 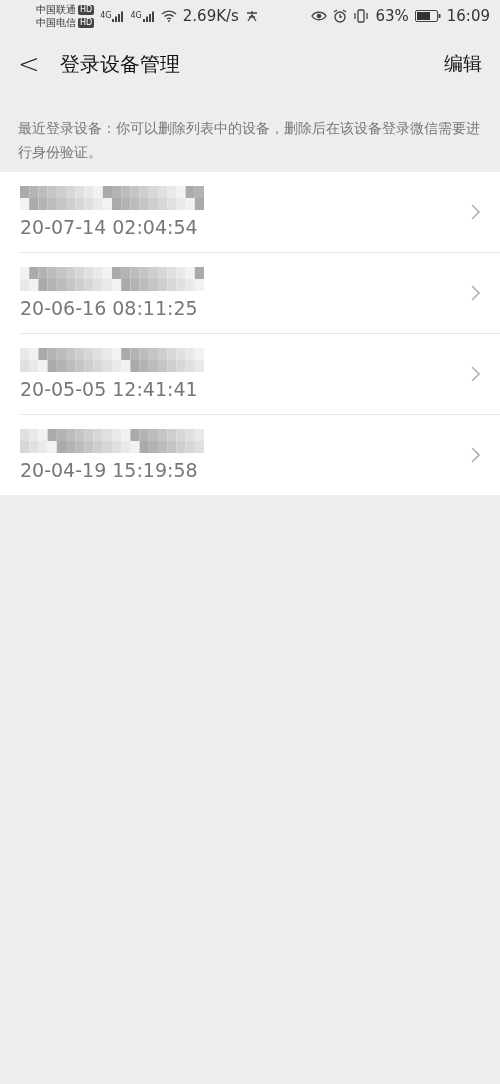 What do you see at coordinates (468, 16) in the screenshot?
I see `clock-time: 16:09` at bounding box center [468, 16].